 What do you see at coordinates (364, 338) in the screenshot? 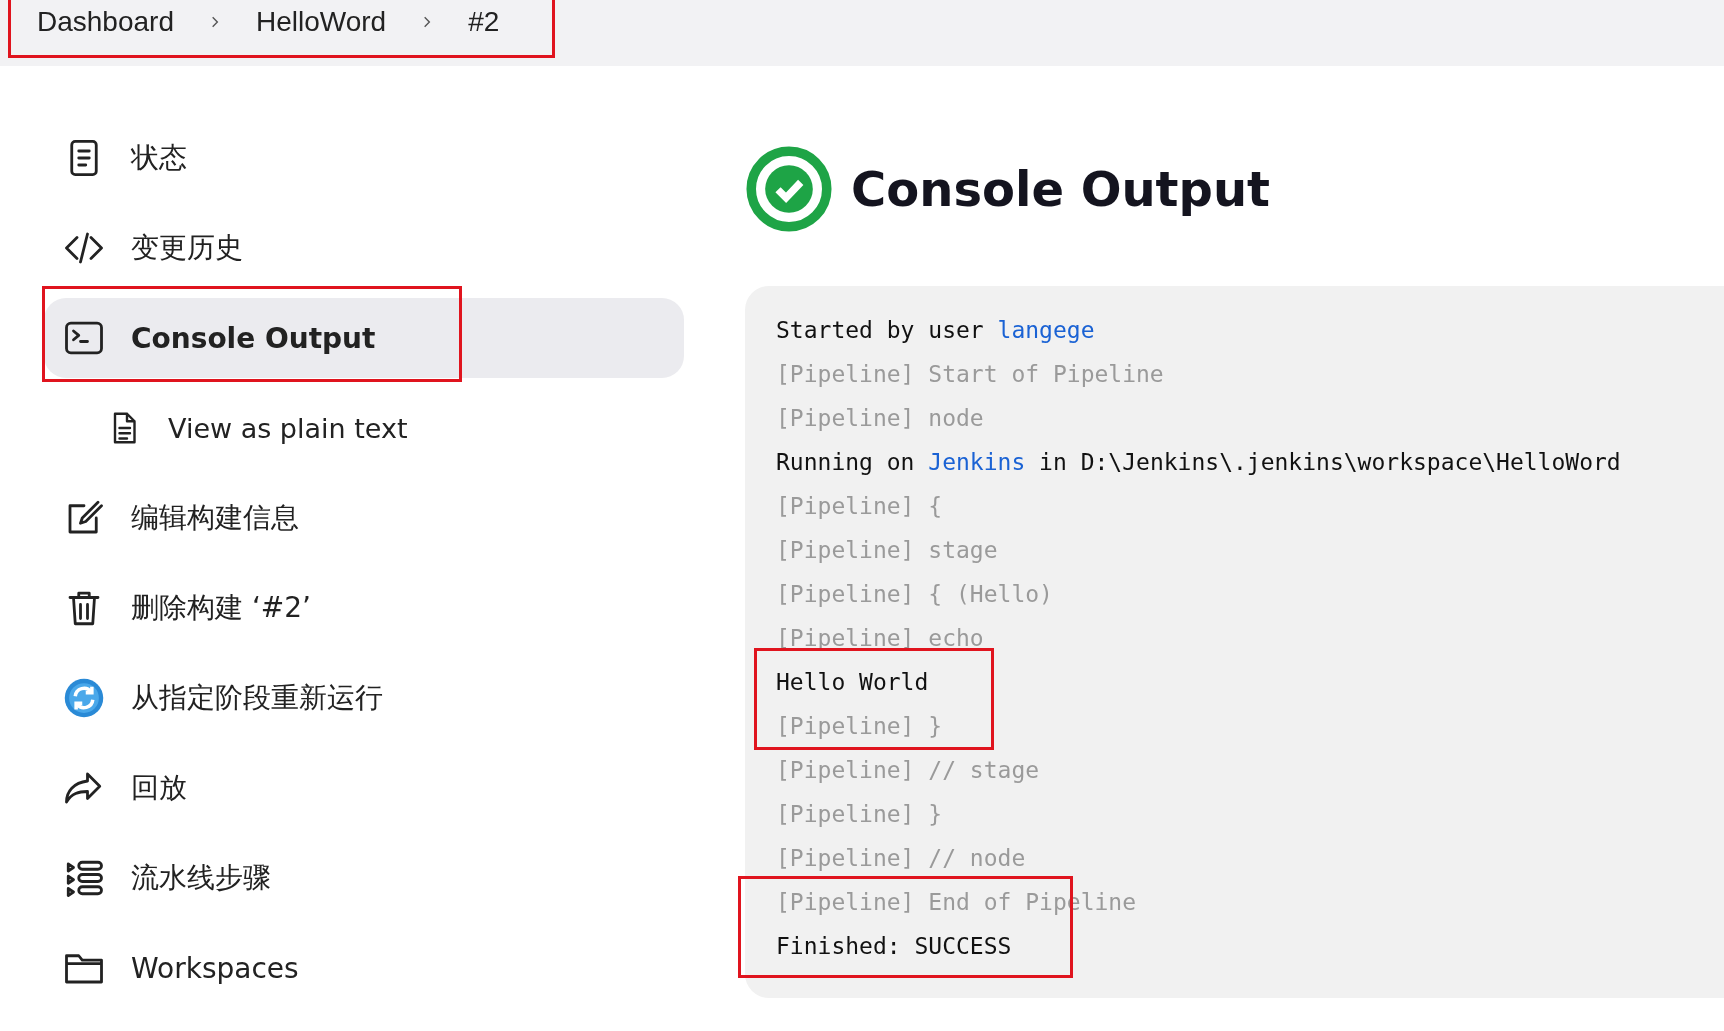
I see `sidebar-item: Console Output` at bounding box center [364, 338].